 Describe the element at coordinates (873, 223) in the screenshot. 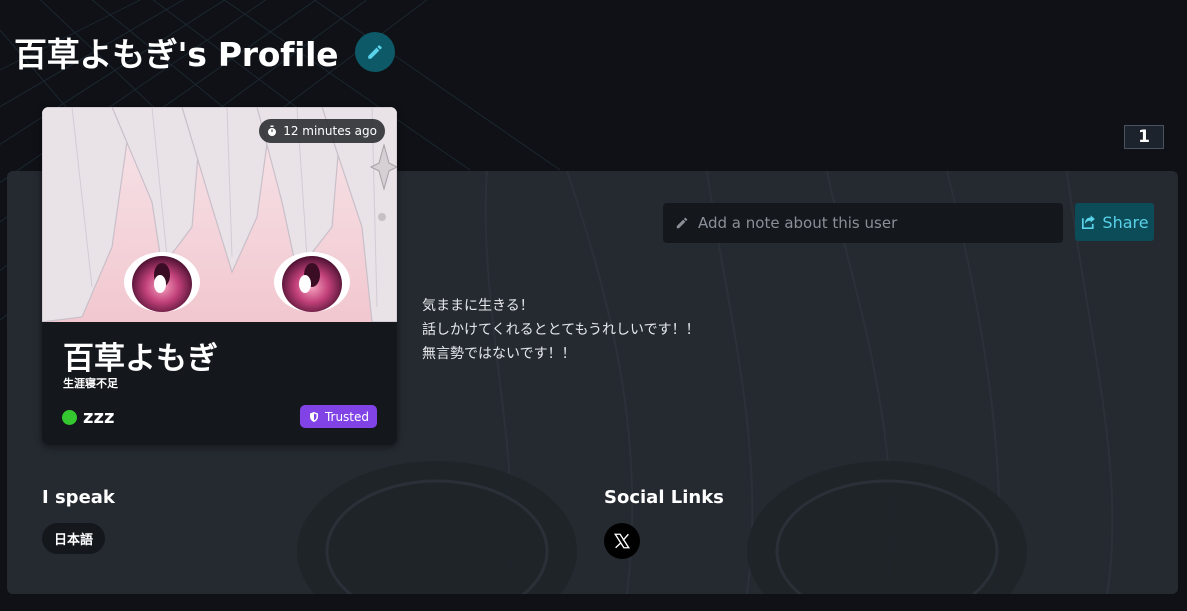

I see `user-note-input` at that location.